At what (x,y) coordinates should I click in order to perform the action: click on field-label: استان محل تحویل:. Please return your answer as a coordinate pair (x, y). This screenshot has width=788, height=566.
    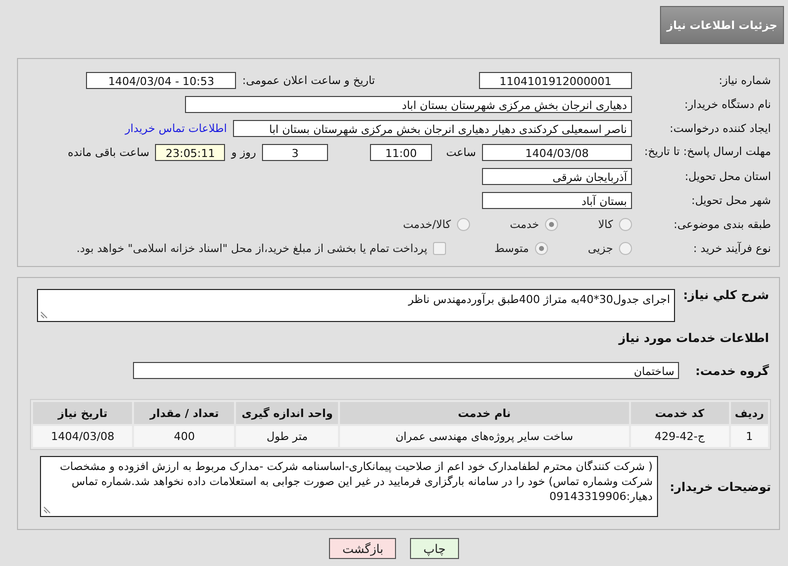
    Looking at the image, I should click on (728, 176).